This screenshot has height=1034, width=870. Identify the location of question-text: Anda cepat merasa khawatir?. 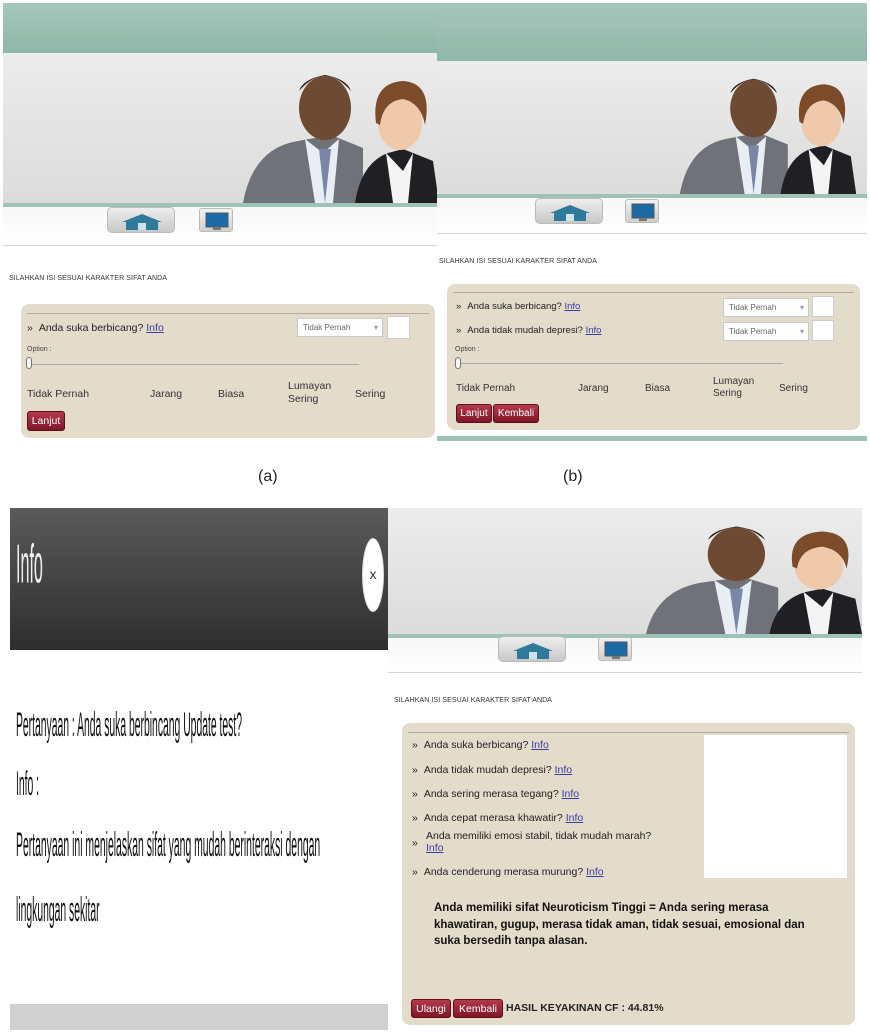
(493, 818).